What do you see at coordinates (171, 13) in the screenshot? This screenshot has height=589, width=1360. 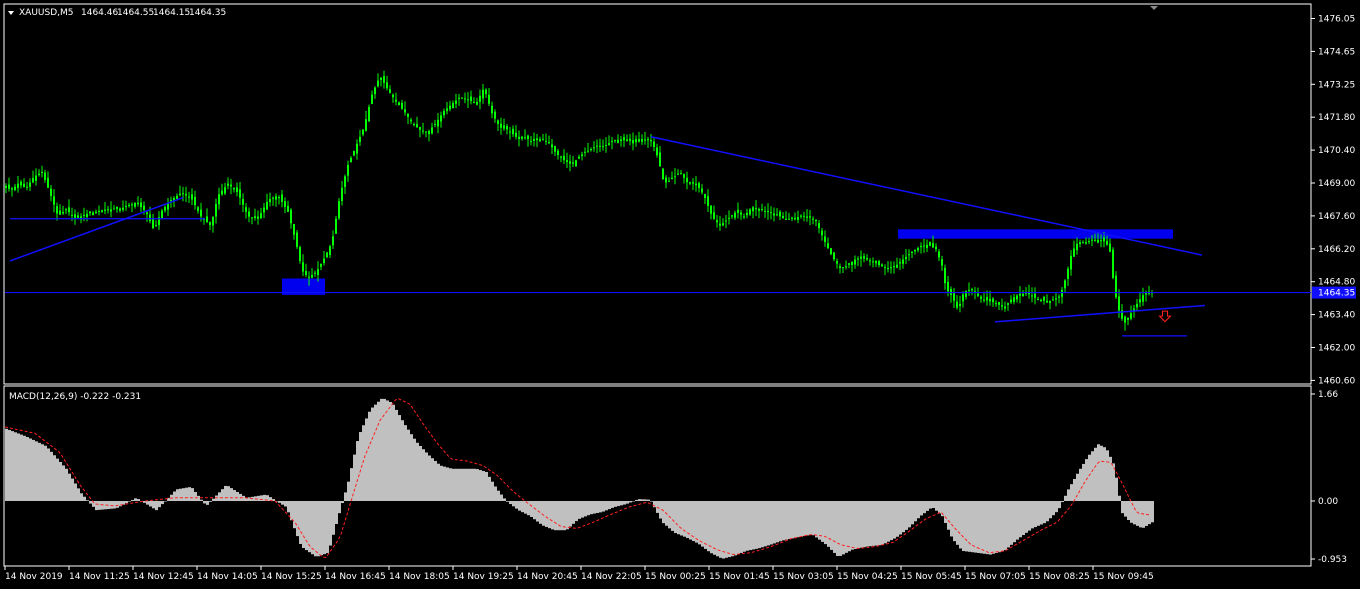 I see `ohlc-low: 1464.15` at bounding box center [171, 13].